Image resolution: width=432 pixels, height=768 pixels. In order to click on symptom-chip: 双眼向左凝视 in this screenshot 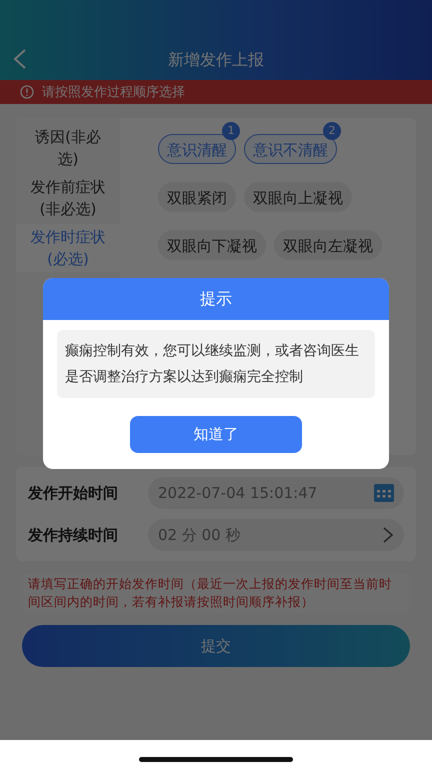, I will do `click(328, 245)`.